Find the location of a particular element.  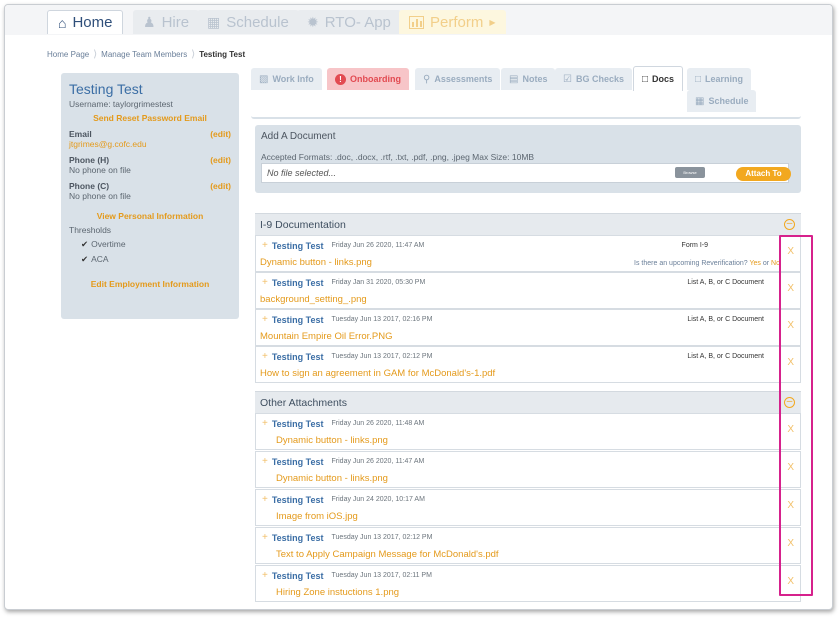

document-file-link: Image from iOS.jpg is located at coordinates (317, 516).